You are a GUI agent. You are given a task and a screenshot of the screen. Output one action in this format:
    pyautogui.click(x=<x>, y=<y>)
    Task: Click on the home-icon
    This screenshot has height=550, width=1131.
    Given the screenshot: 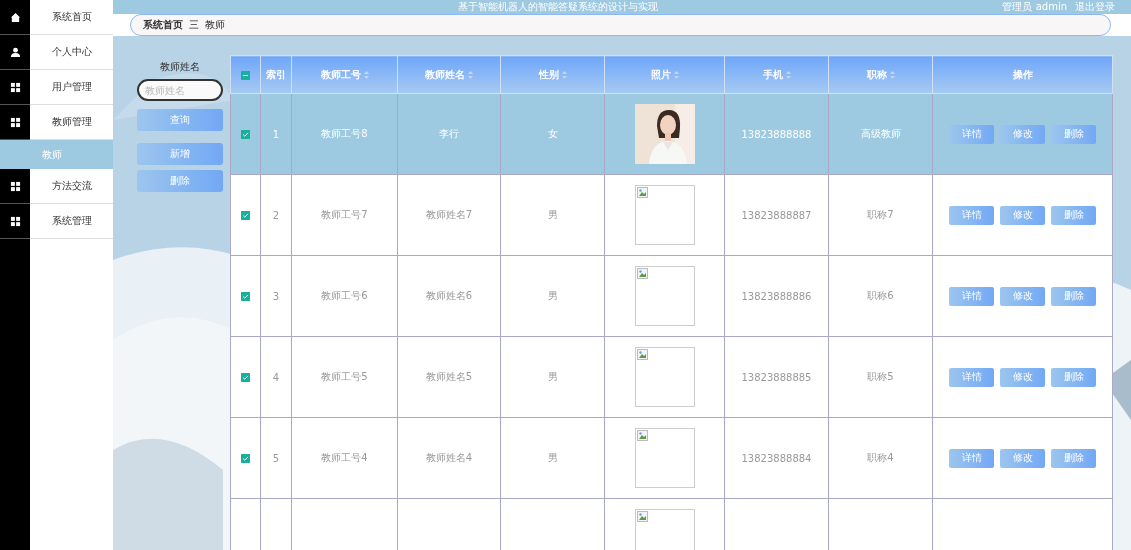 What is the action you would take?
    pyautogui.click(x=15, y=17)
    